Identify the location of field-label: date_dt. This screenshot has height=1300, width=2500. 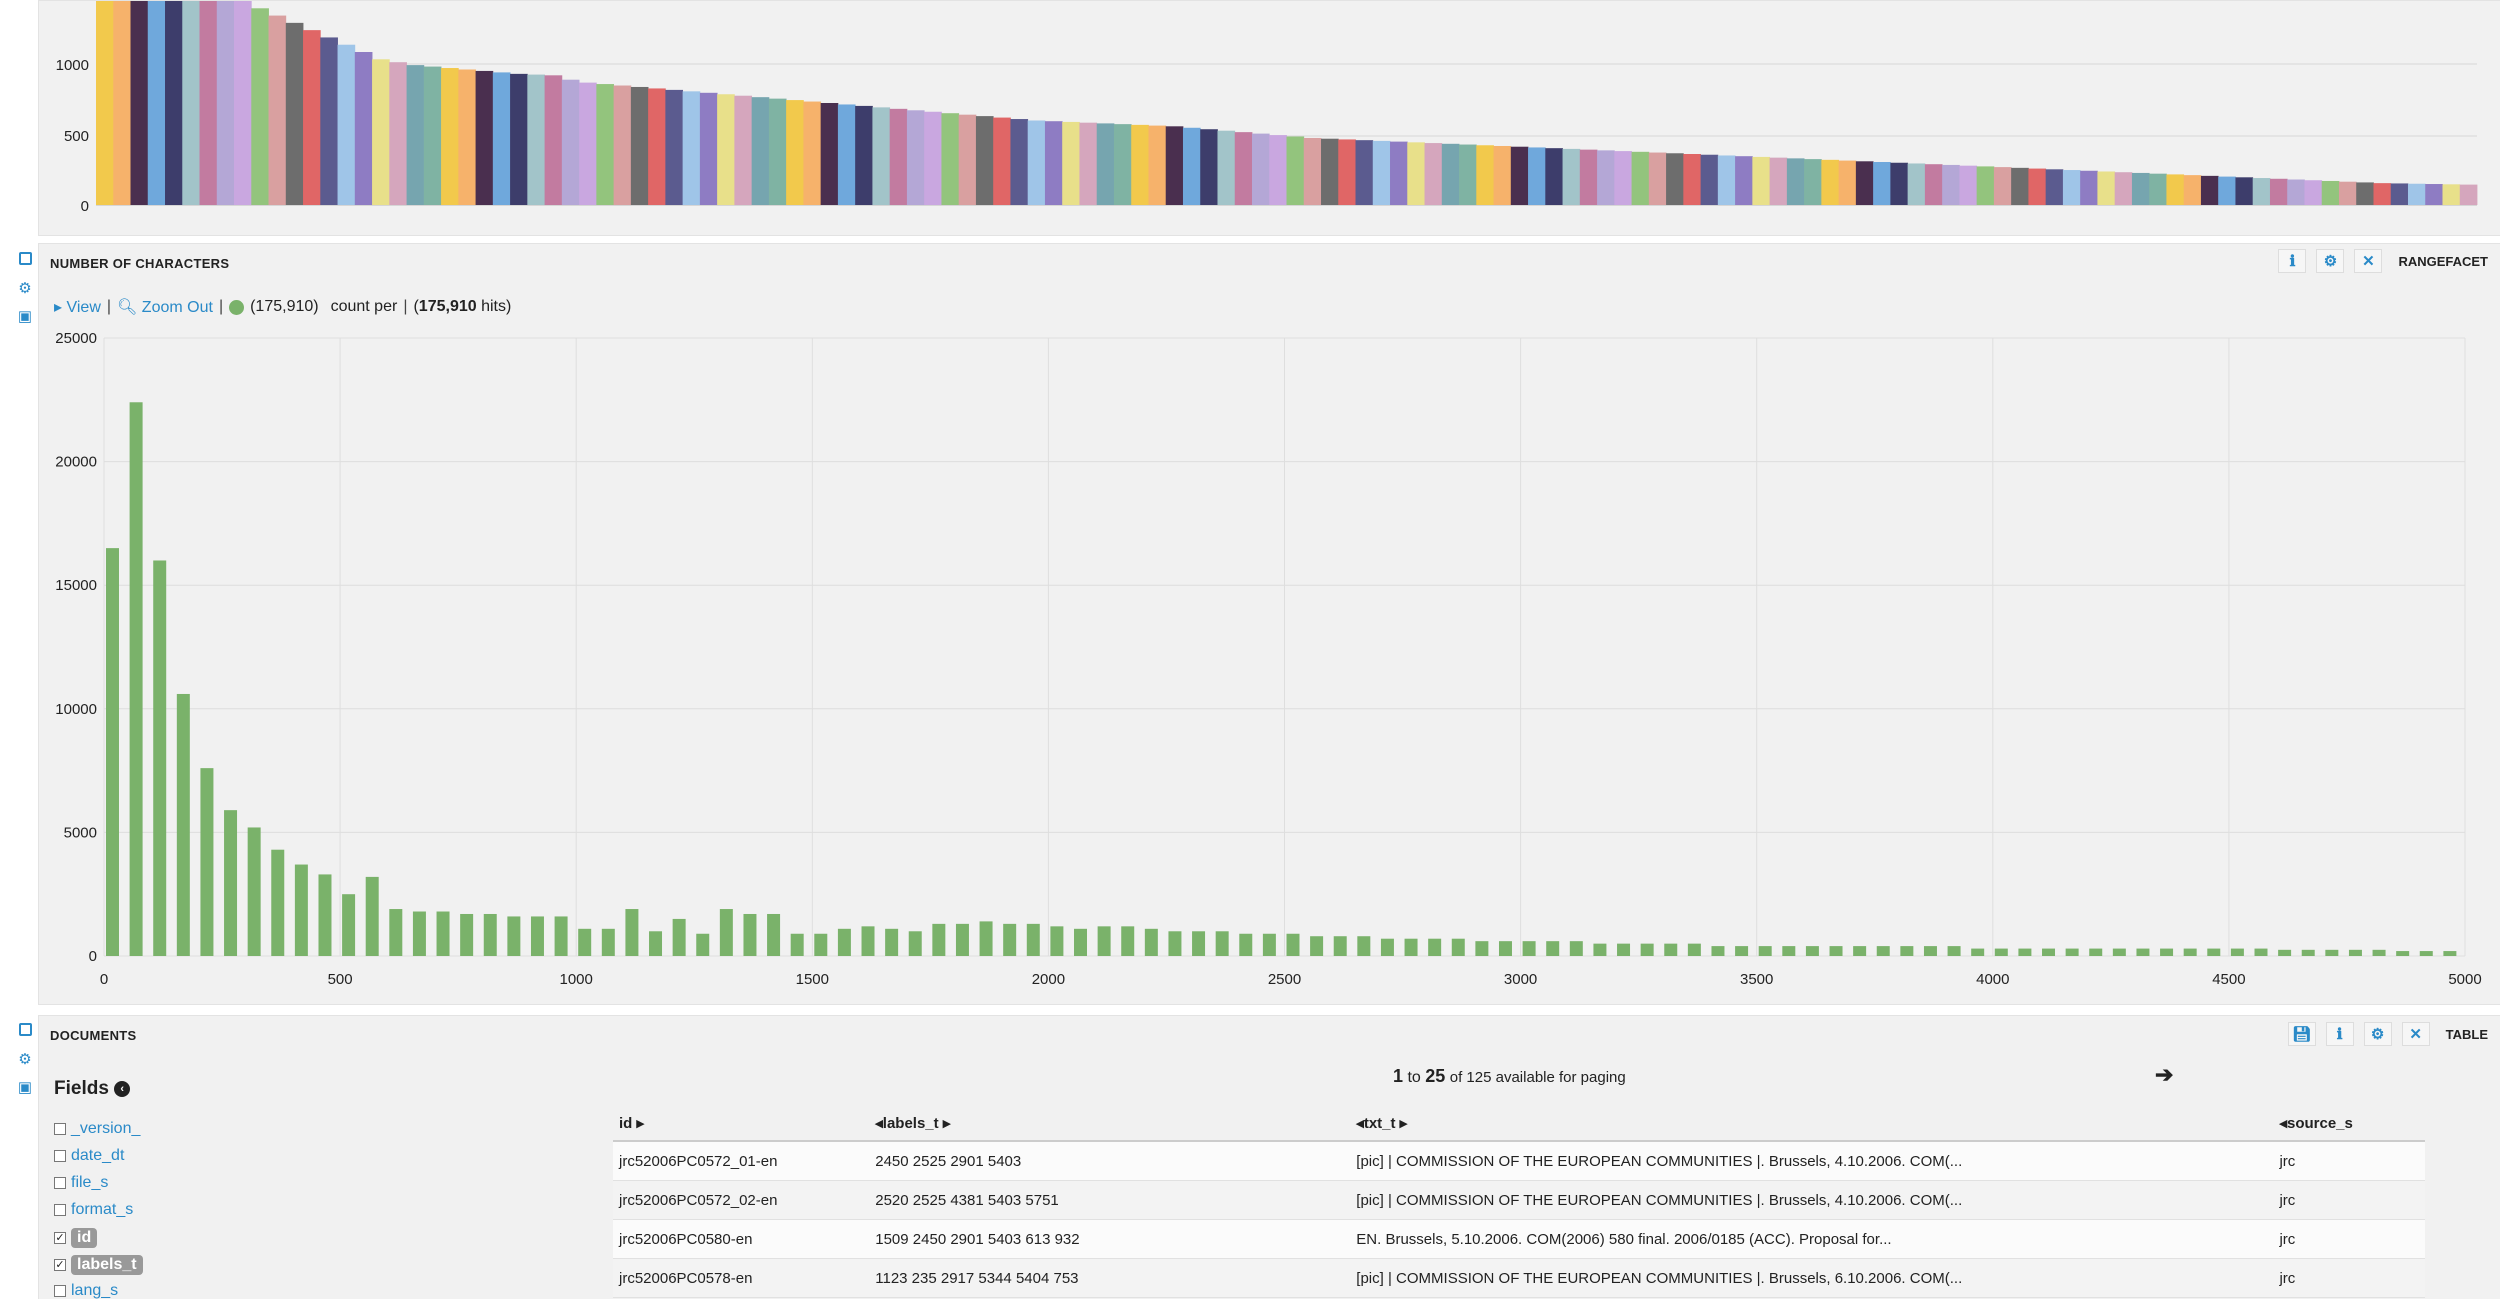
(97, 1156).